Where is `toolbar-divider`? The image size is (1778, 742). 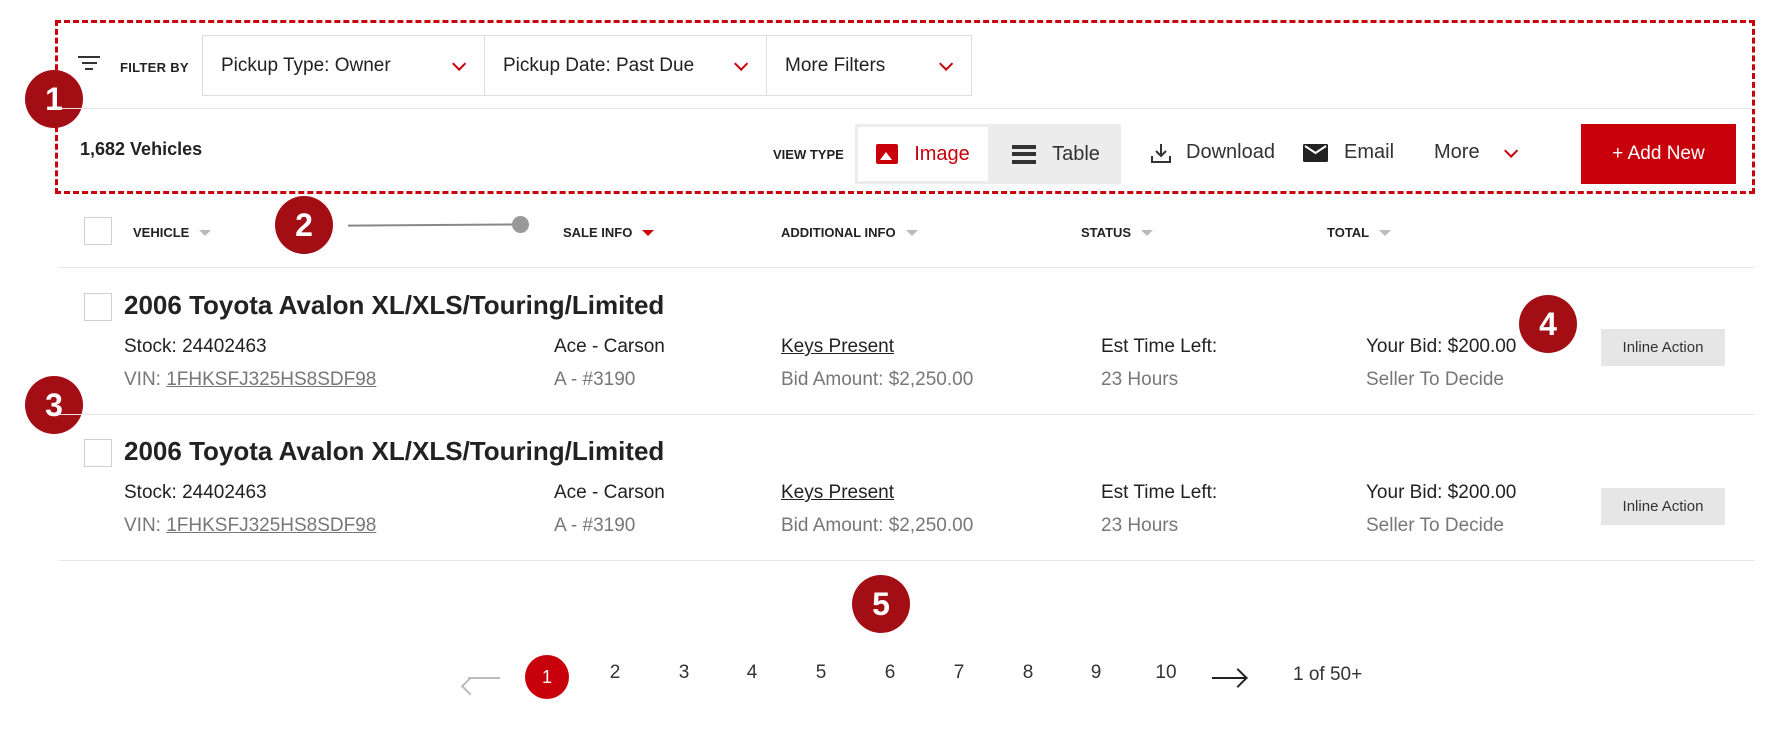 toolbar-divider is located at coordinates (905, 108).